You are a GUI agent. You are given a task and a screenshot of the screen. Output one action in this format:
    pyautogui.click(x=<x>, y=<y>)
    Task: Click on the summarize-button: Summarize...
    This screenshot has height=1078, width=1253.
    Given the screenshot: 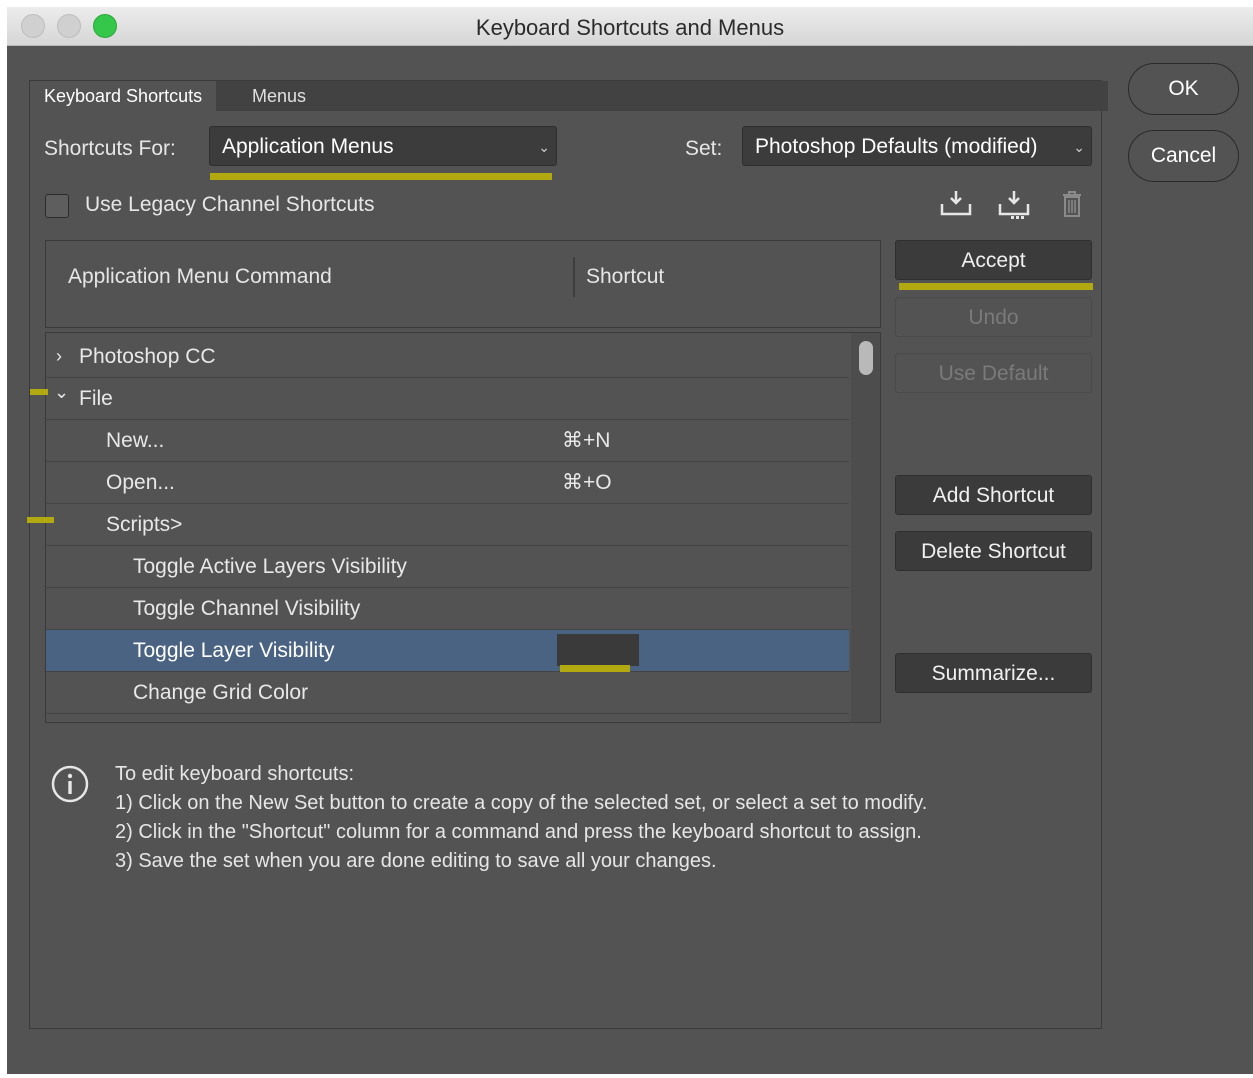 What is the action you would take?
    pyautogui.click(x=993, y=673)
    